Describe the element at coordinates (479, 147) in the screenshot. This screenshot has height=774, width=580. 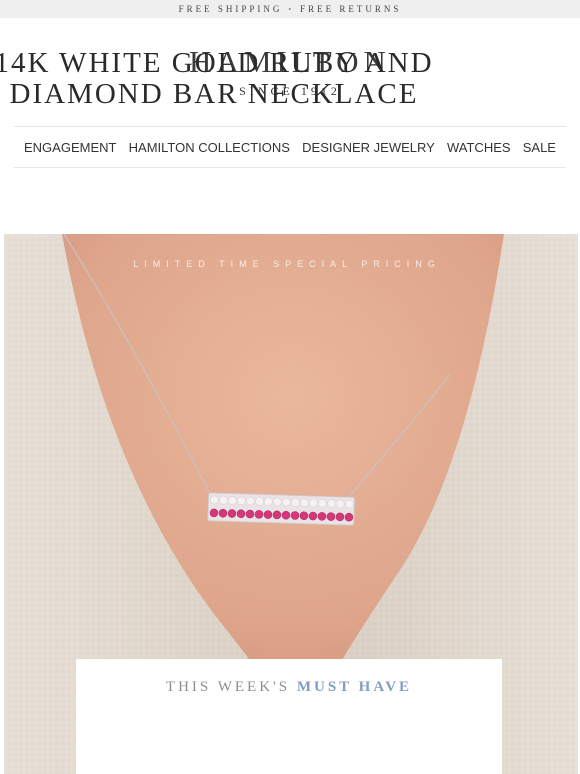
I see `nav-item-watches: WATCHES` at that location.